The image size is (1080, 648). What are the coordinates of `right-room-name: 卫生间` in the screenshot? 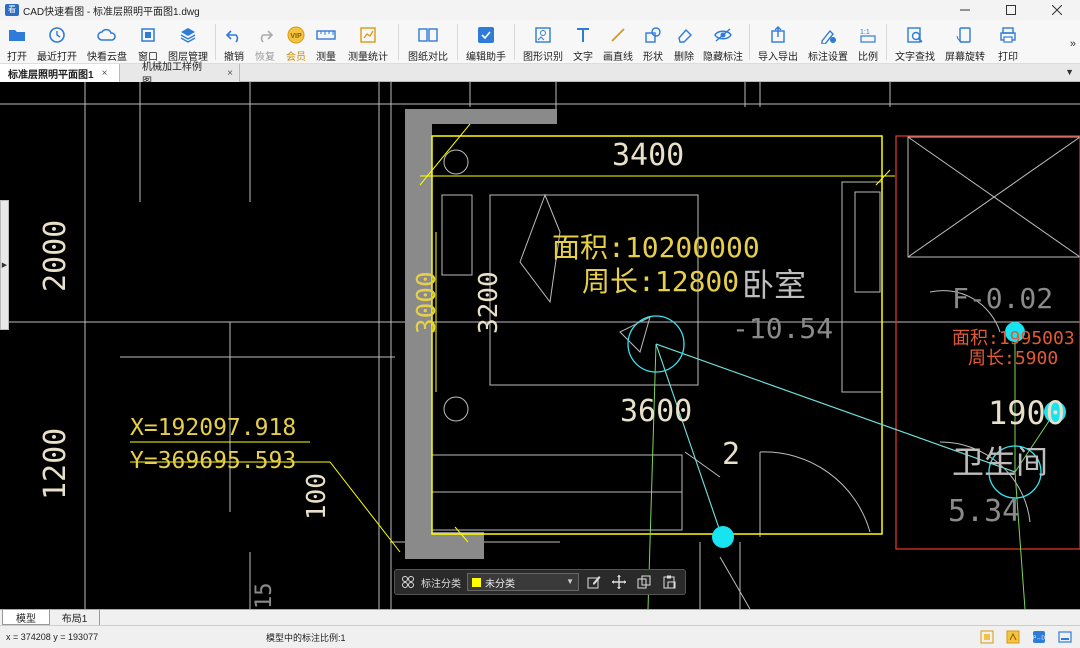 It's located at (1000, 462).